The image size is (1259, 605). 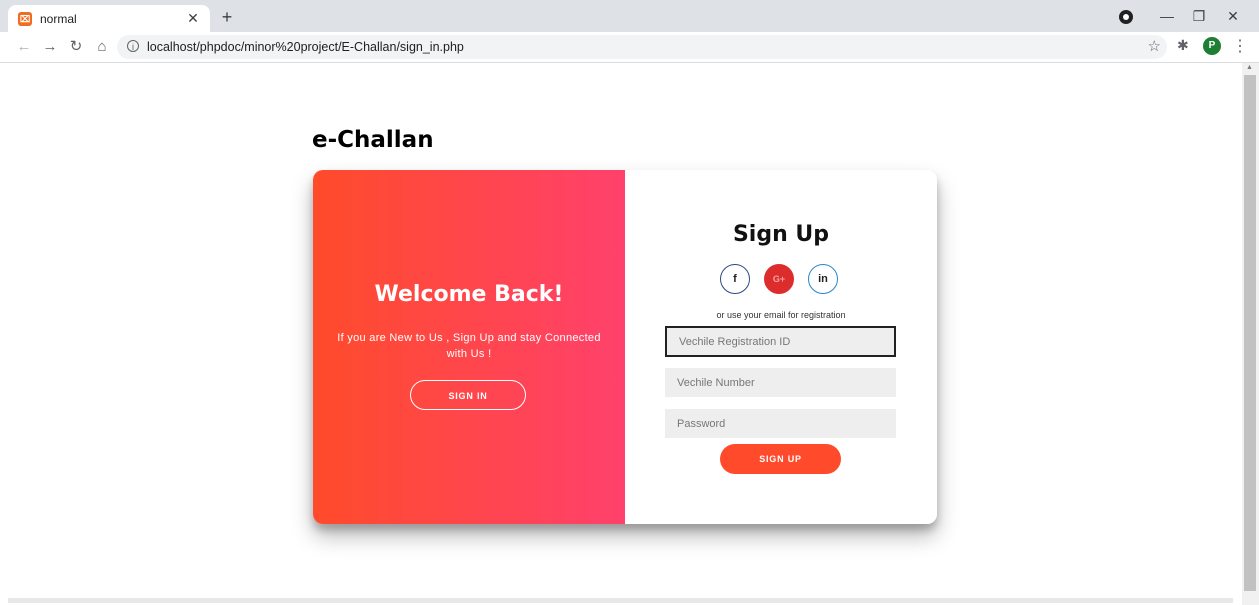 I want to click on forward-button: →, so click(x=50, y=47).